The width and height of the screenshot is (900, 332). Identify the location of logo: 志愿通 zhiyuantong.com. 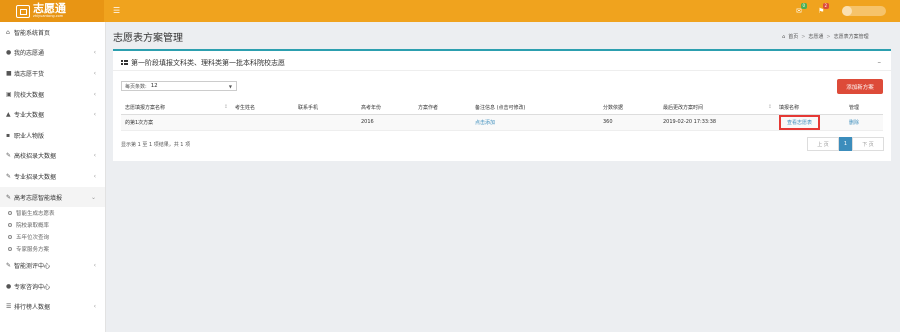
(52, 11).